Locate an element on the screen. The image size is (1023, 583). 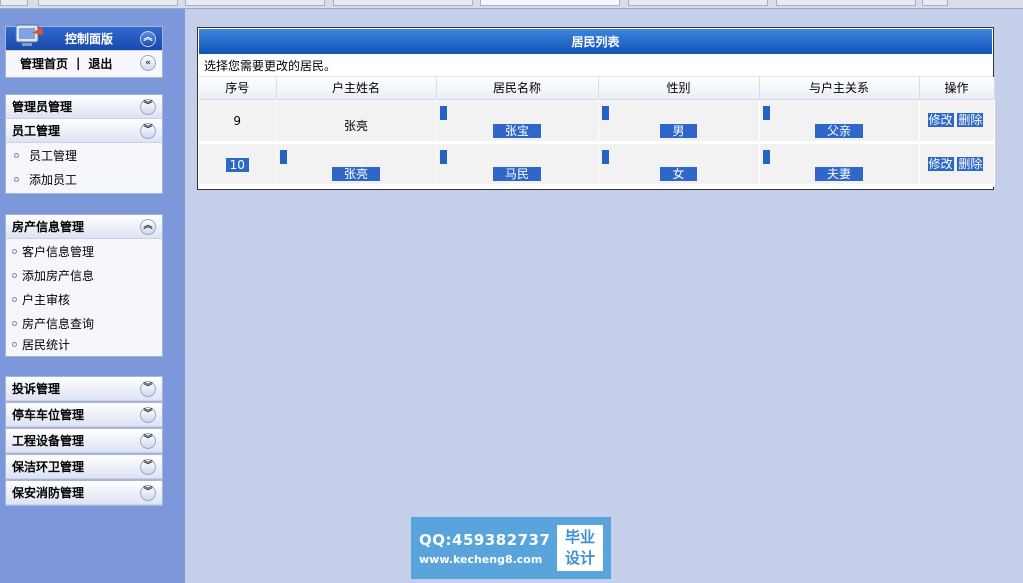
cell-resident: 马民 is located at coordinates (517, 164).